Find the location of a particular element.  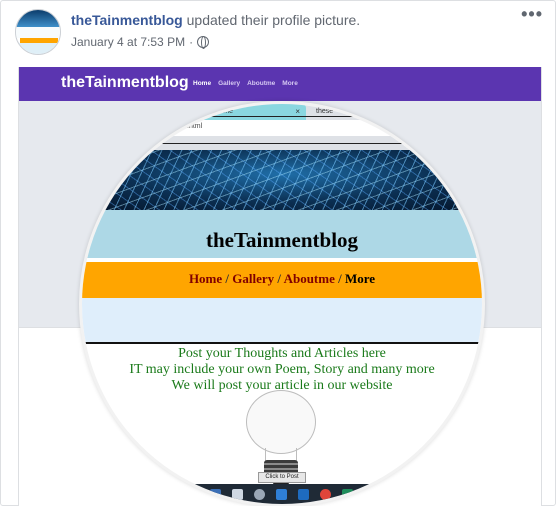

event-box: Eve king is located at coordinates (281, 130).